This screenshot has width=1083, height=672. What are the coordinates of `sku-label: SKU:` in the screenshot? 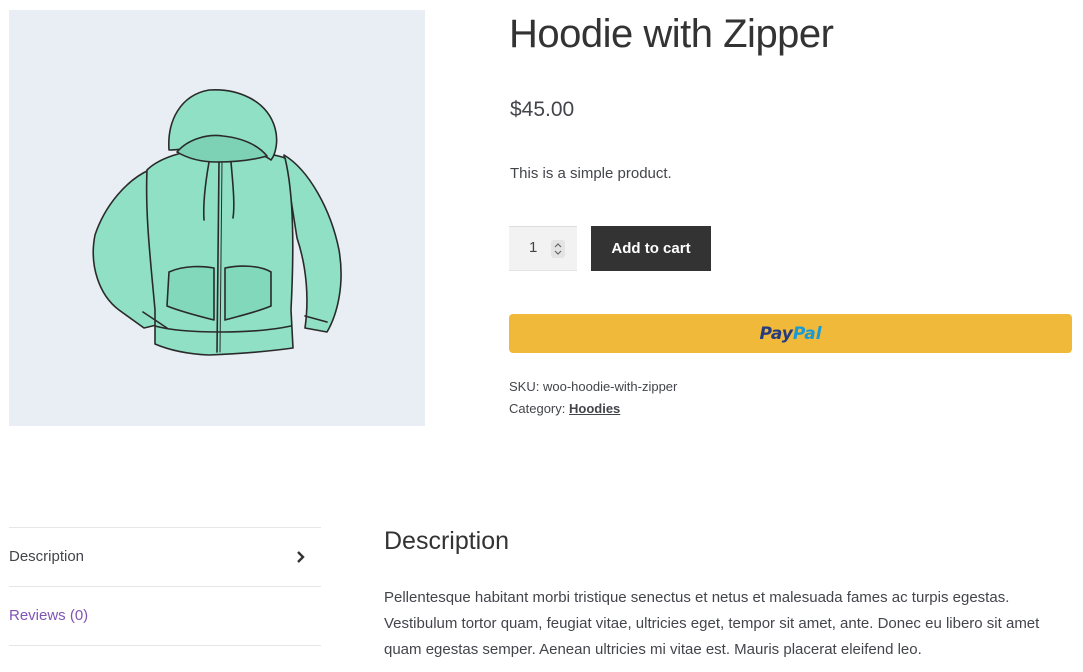 It's located at (524, 386).